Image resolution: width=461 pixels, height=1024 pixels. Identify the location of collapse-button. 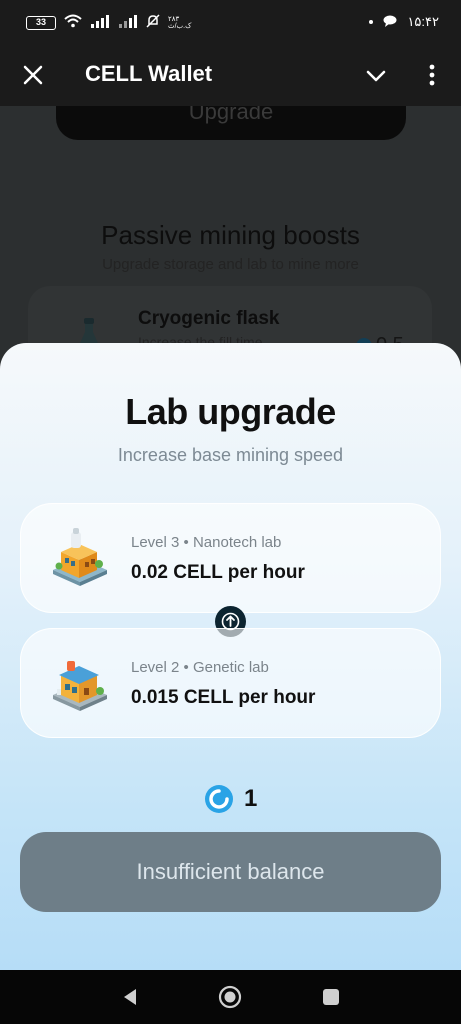
(376, 76).